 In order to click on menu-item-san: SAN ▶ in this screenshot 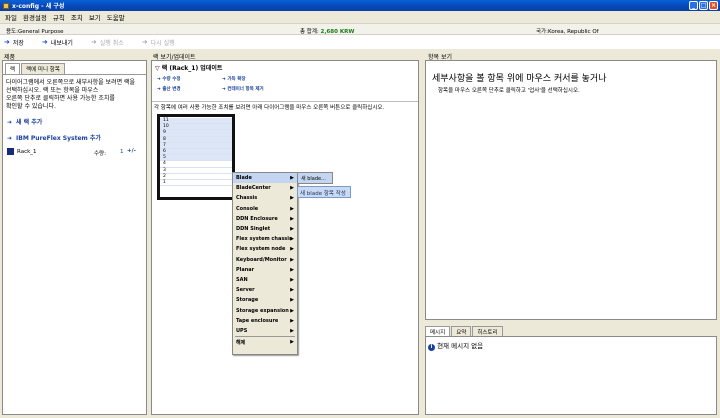, I will do `click(265, 280)`.